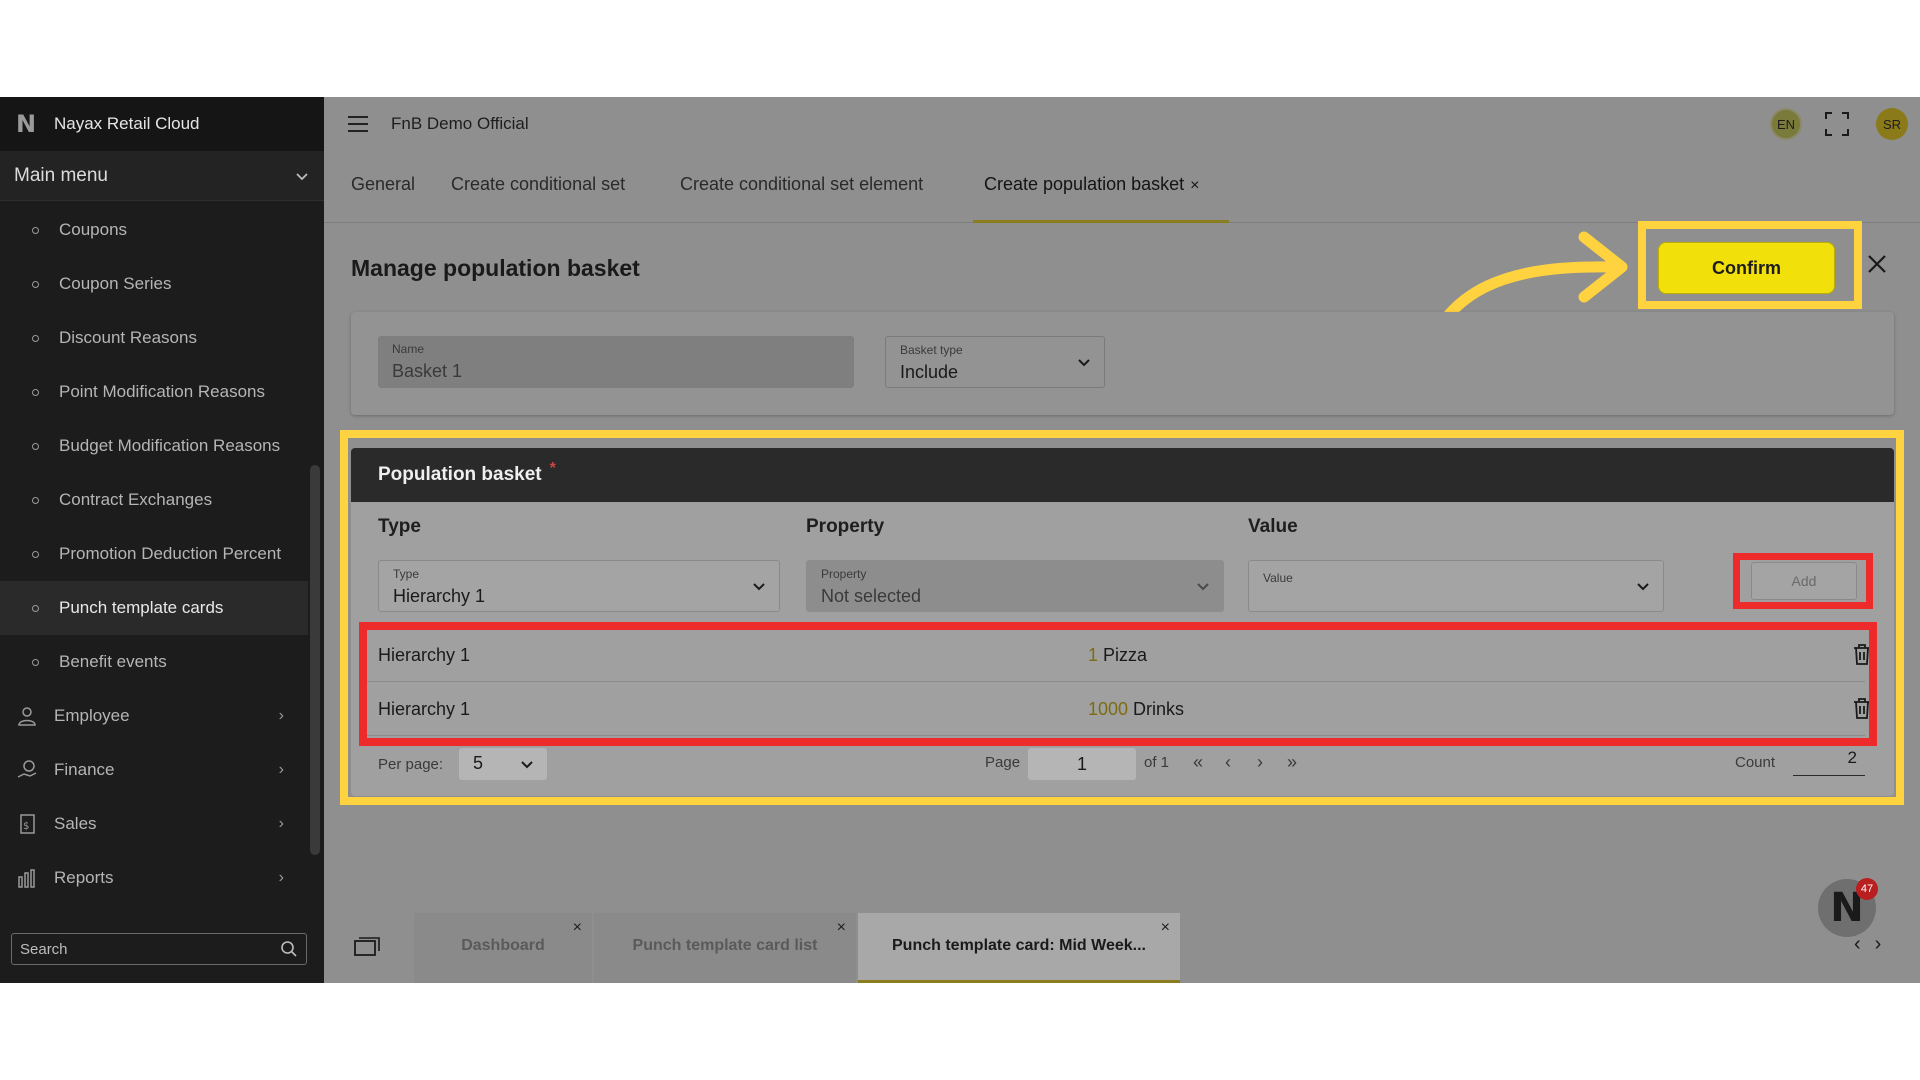 Image resolution: width=1920 pixels, height=1080 pixels. I want to click on sidebar-item-point-modification-reasons: Point Modification Reasons, so click(154, 392).